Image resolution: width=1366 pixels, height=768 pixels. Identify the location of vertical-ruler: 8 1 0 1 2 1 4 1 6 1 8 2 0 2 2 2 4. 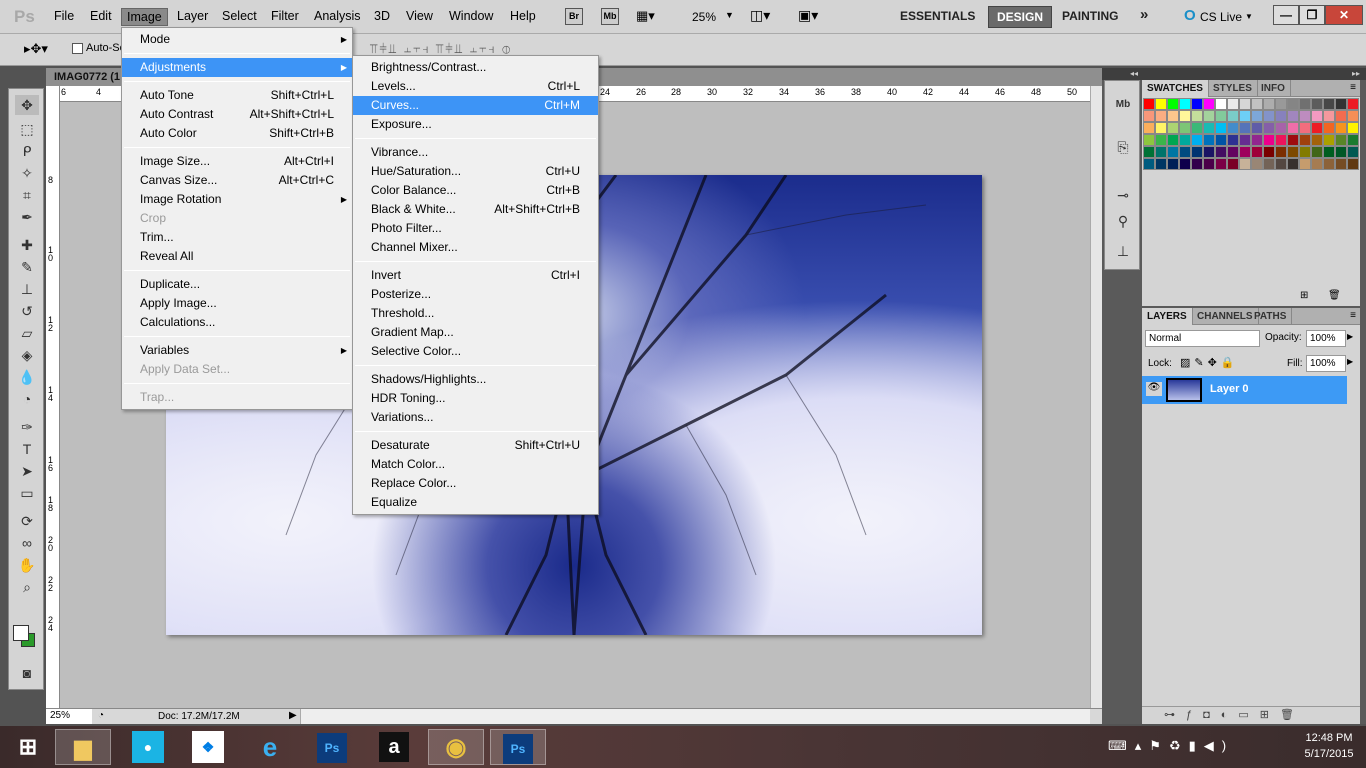
(53, 397).